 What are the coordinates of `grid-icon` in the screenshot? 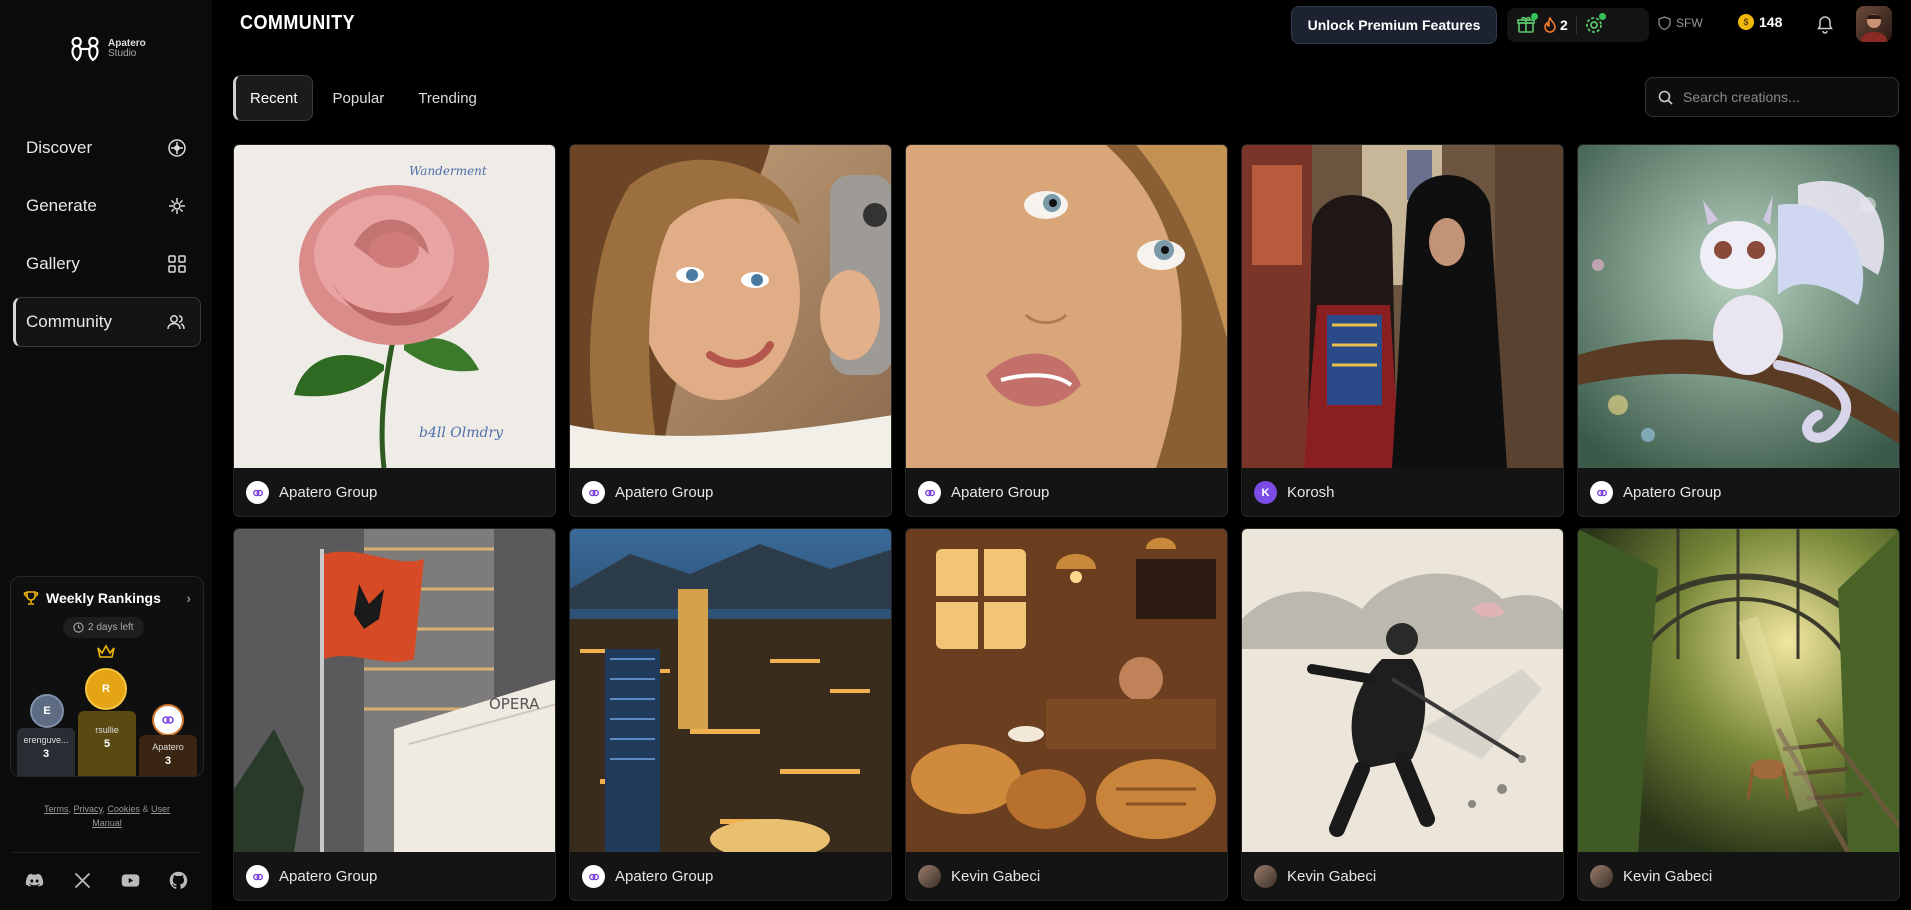 It's located at (177, 264).